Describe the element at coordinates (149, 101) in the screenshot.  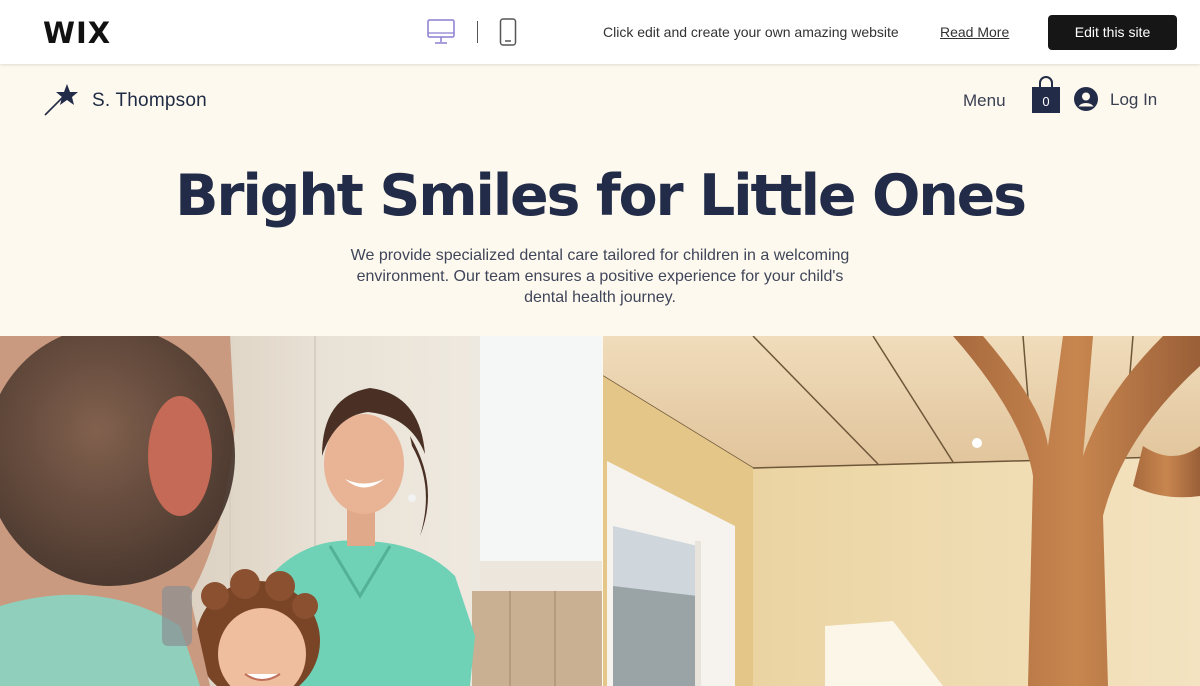
I see `brand-name: S. Thompson` at that location.